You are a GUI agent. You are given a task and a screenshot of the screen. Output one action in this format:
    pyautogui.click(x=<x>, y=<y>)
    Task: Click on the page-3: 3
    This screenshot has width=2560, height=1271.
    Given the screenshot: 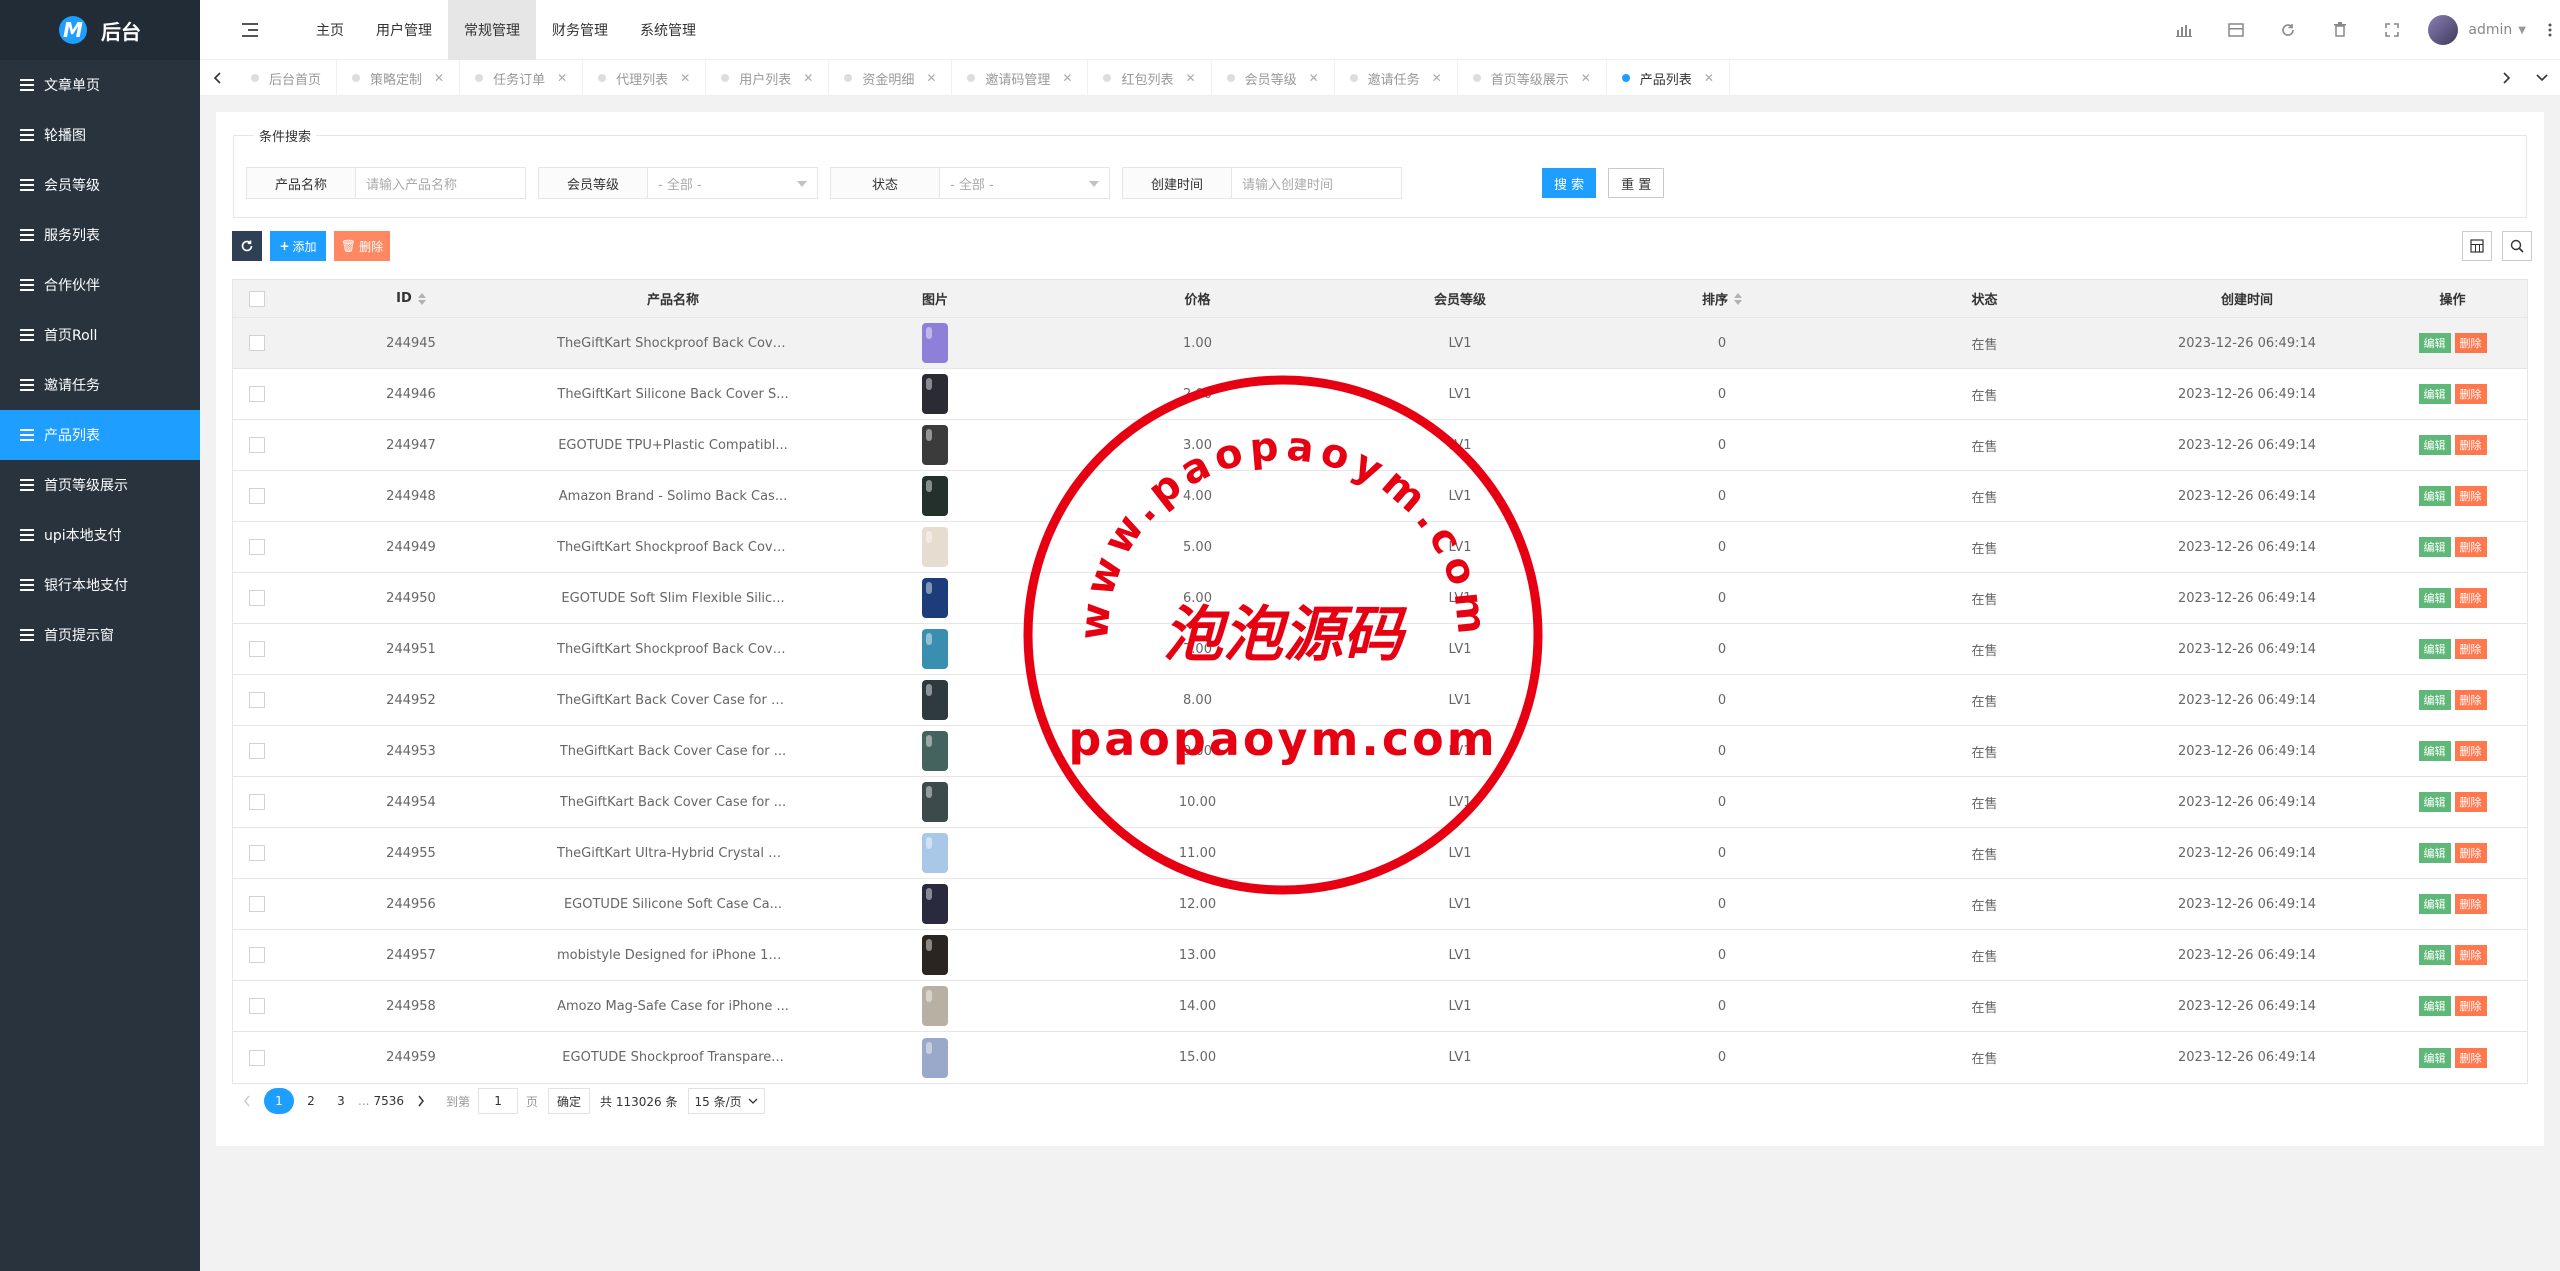 What is the action you would take?
    pyautogui.click(x=341, y=1101)
    